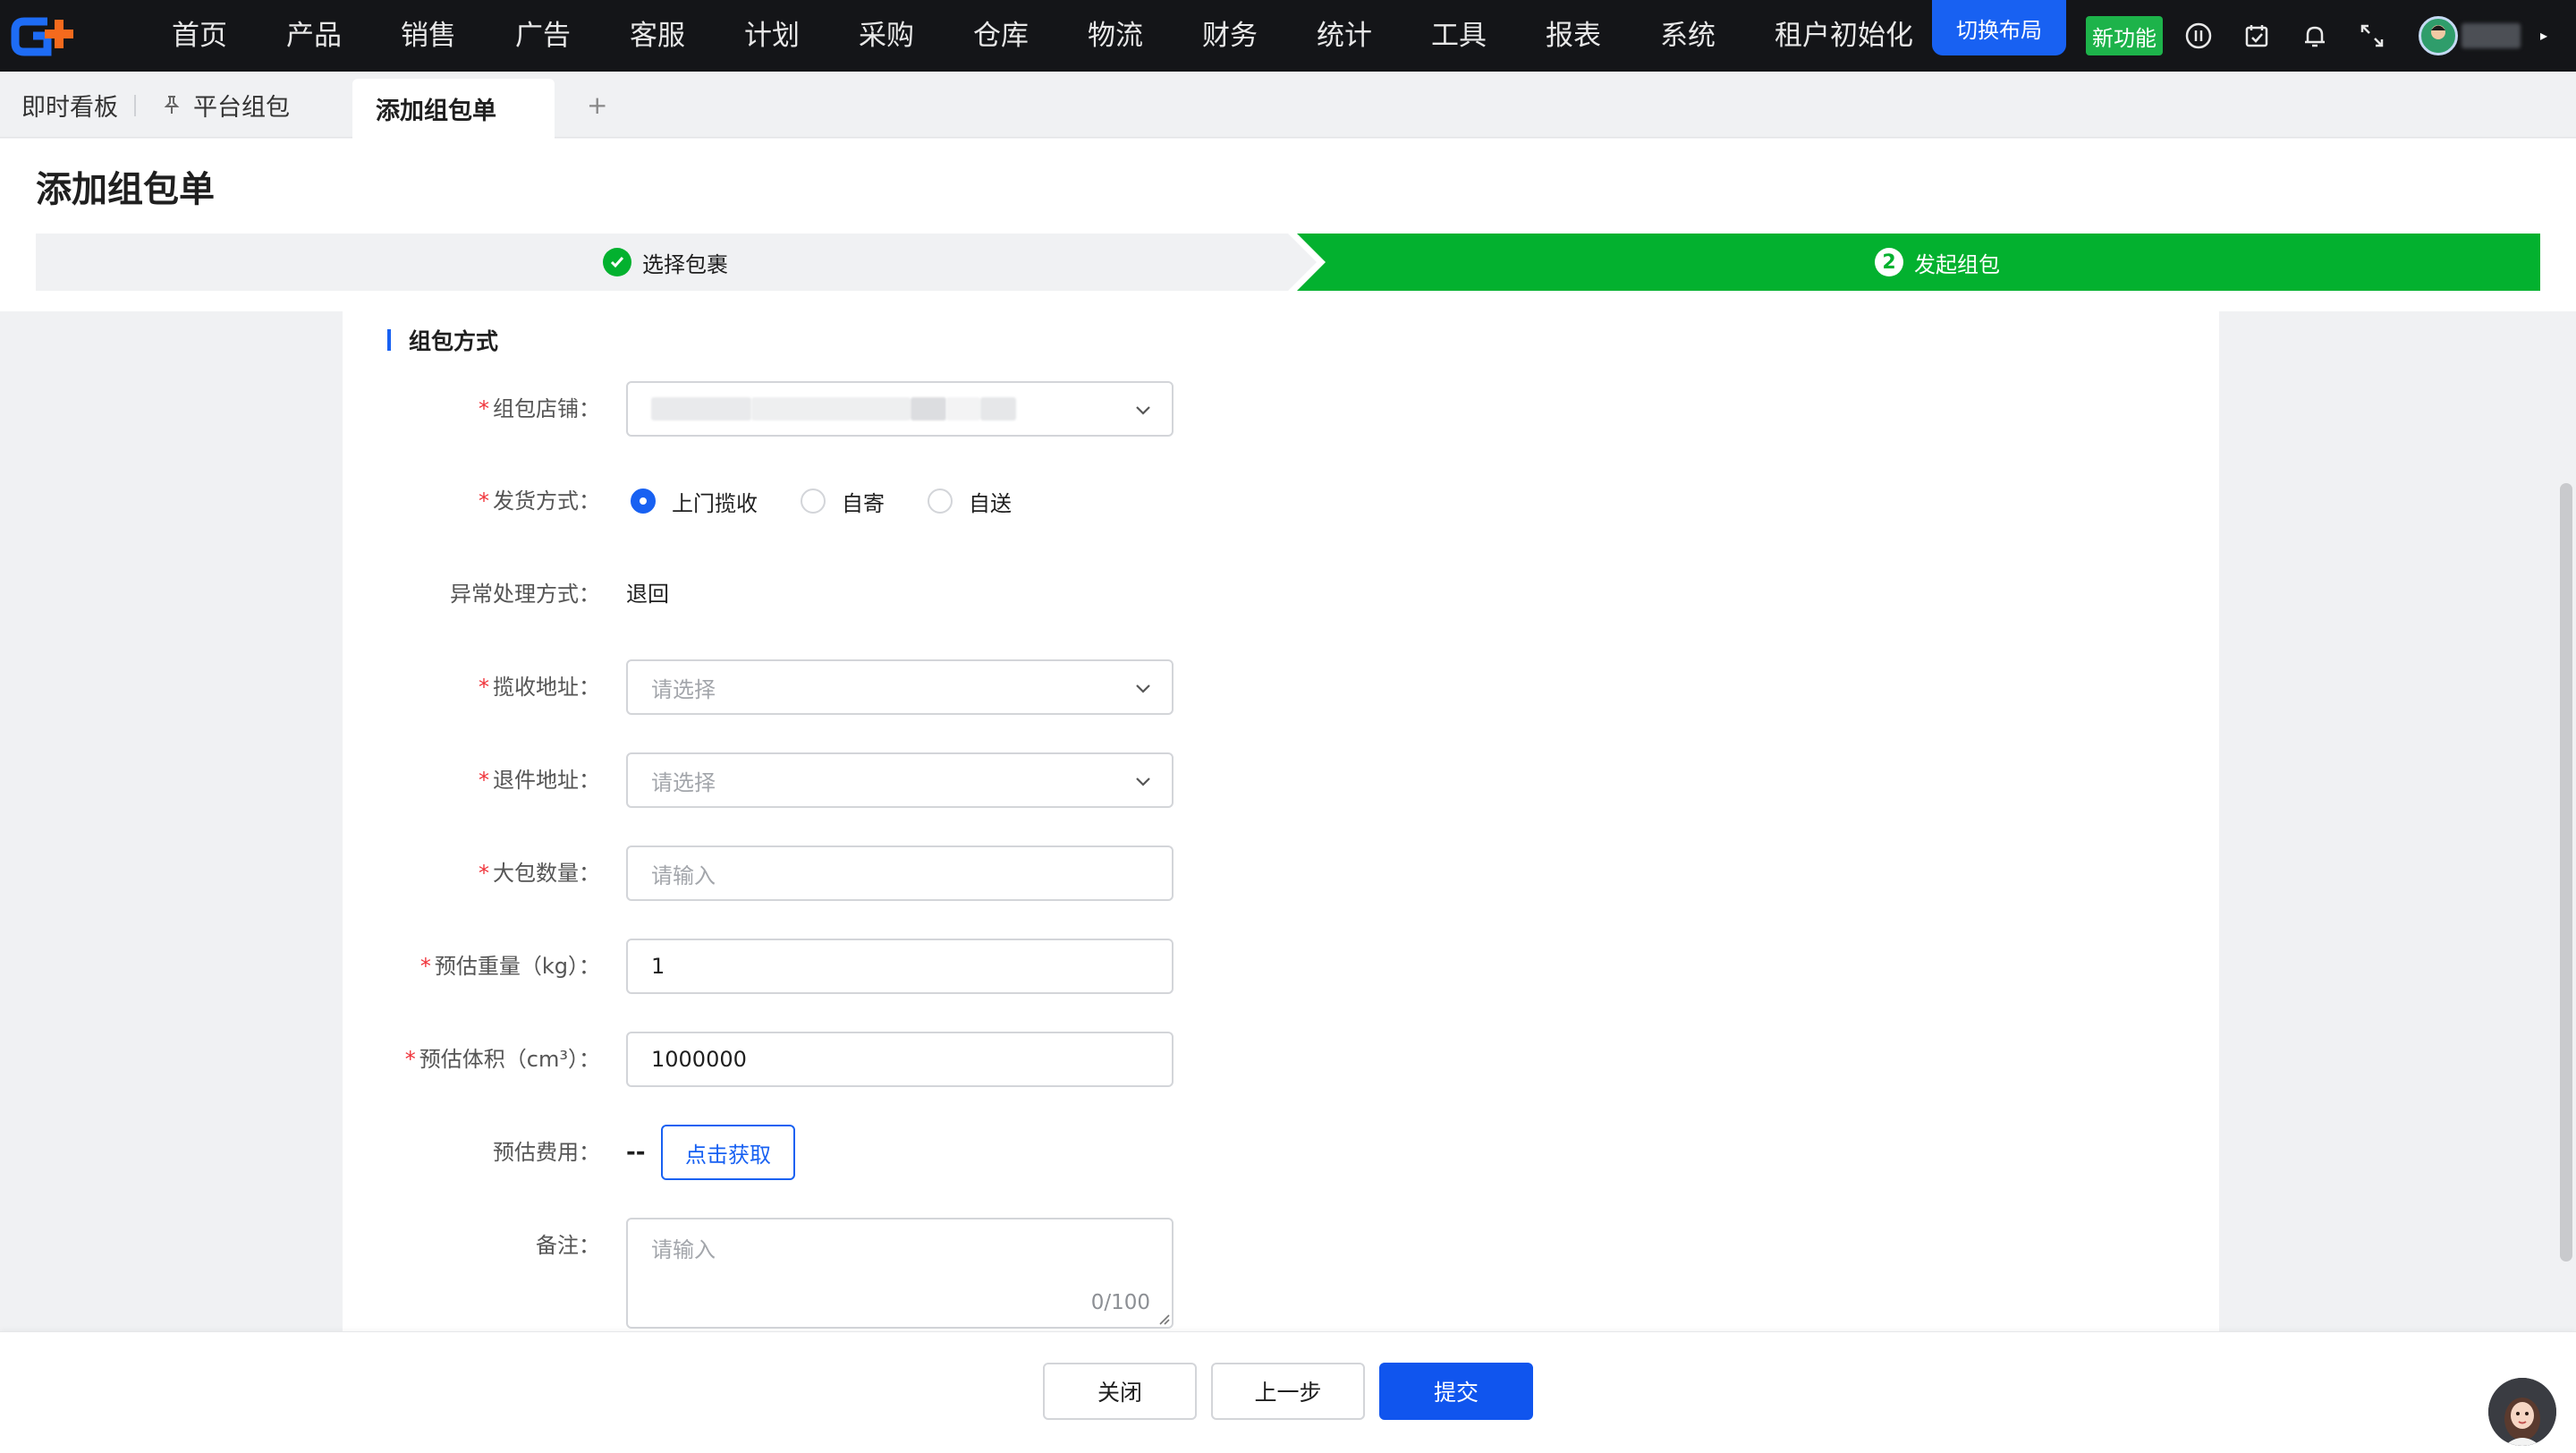 Image resolution: width=2576 pixels, height=1453 pixels. I want to click on step-create-pack: 2 发起组包, so click(1937, 262).